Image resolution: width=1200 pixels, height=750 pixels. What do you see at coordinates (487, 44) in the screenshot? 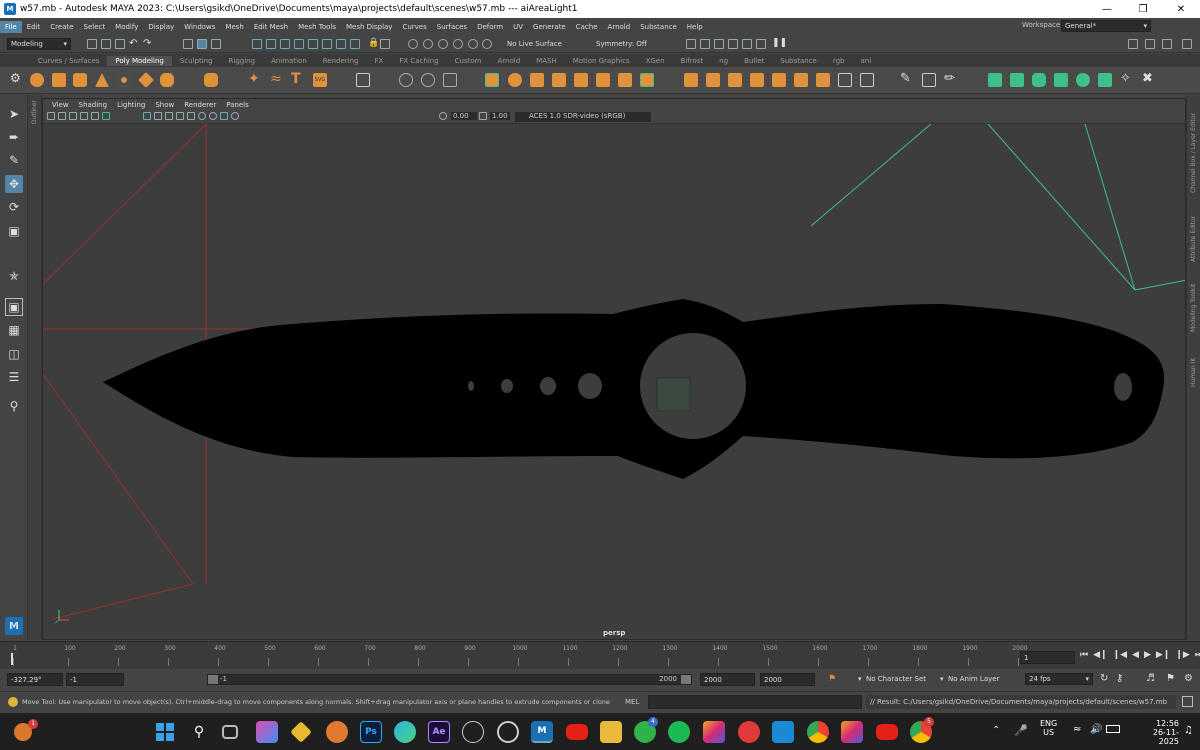
I see `render-setup-icon` at bounding box center [487, 44].